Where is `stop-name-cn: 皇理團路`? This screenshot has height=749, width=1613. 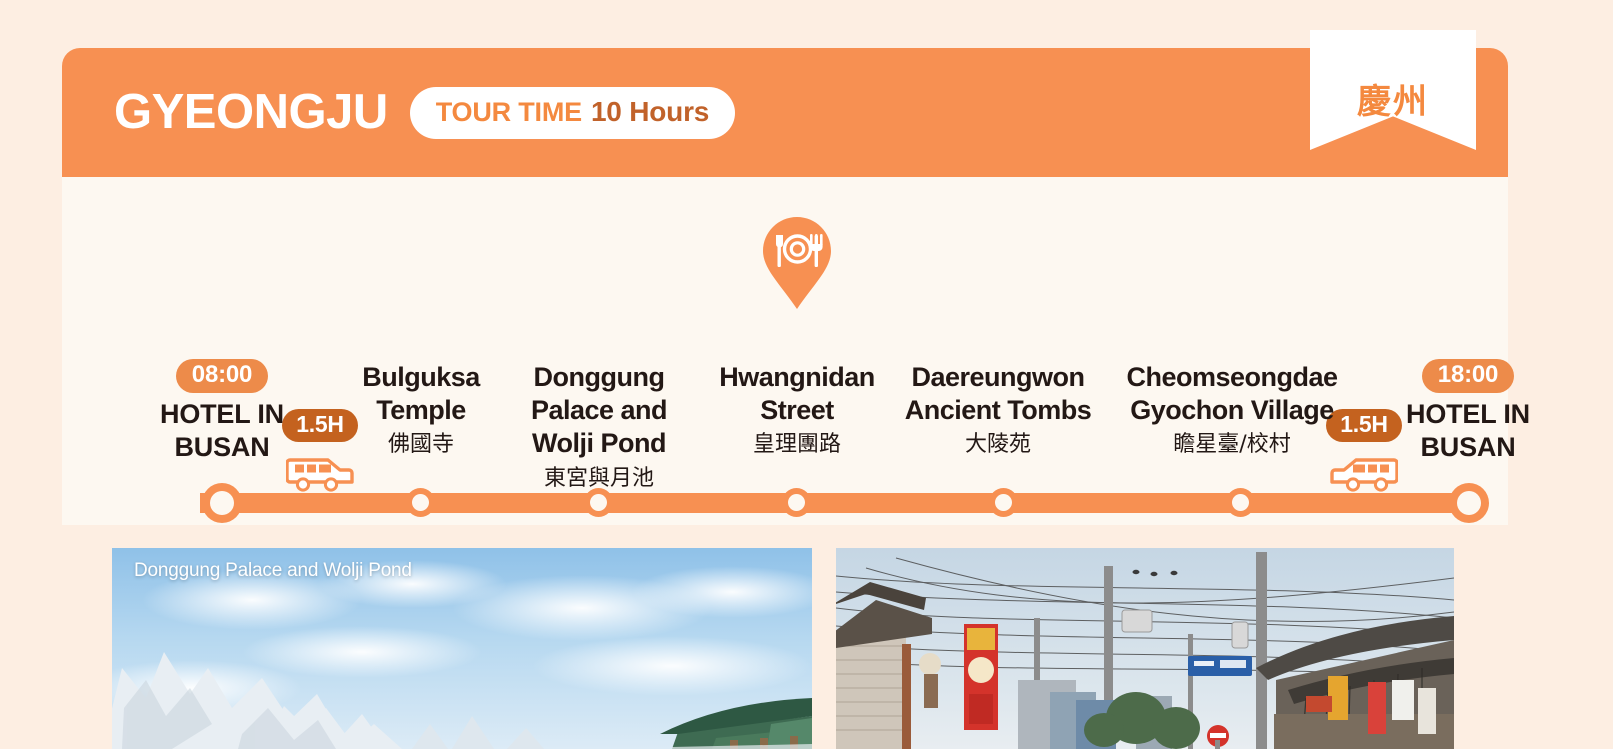
stop-name-cn: 皇理團路 is located at coordinates (796, 445).